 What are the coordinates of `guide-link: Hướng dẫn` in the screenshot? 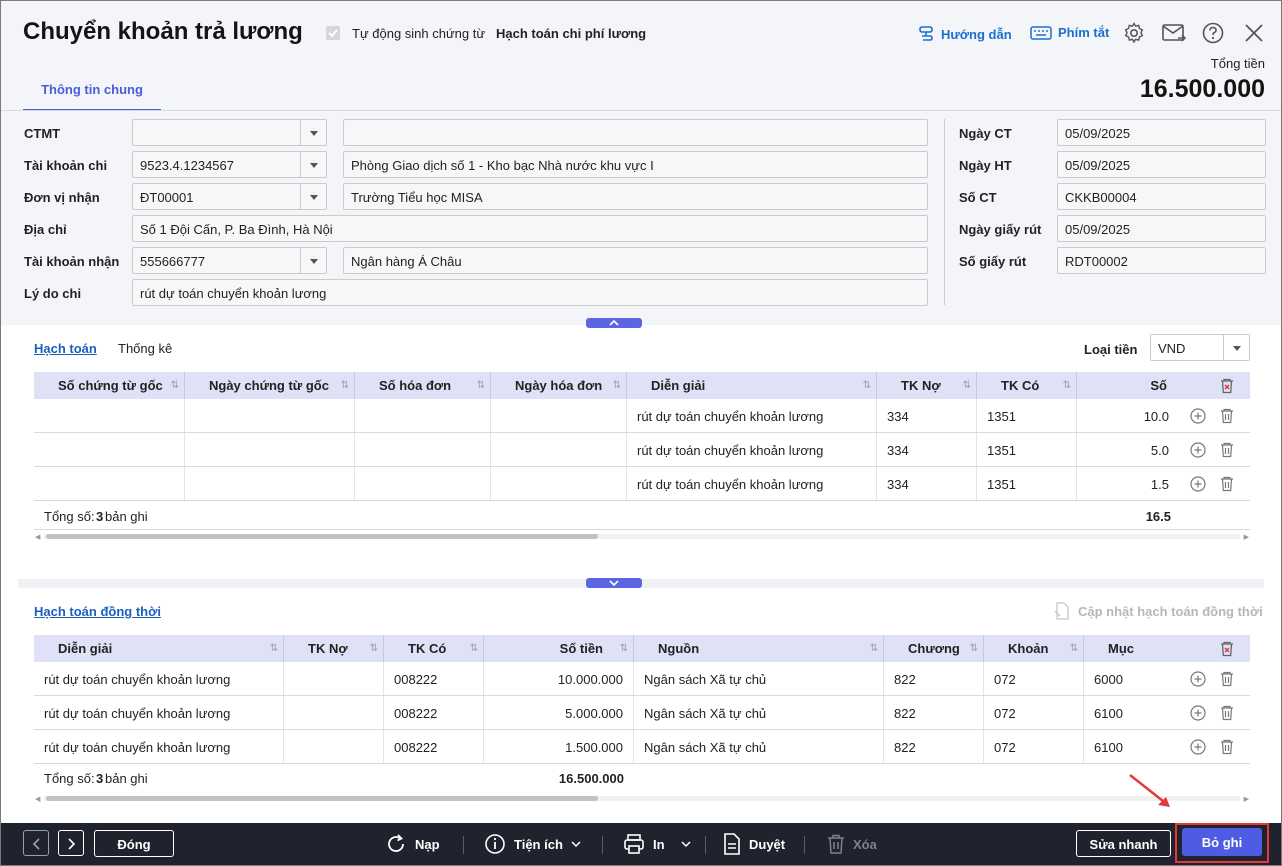 It's located at (964, 34).